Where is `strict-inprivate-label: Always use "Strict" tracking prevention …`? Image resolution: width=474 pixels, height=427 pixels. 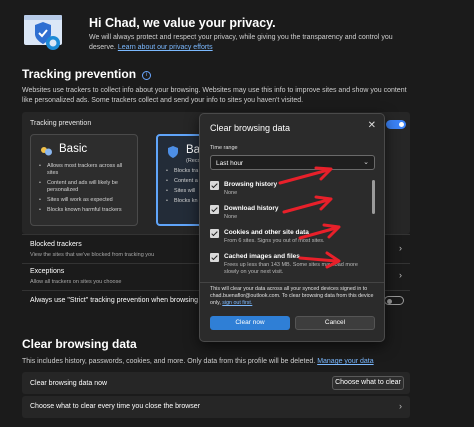
strict-inprivate-label: Always use "Strict" tracking prevention … is located at coordinates (116, 300).